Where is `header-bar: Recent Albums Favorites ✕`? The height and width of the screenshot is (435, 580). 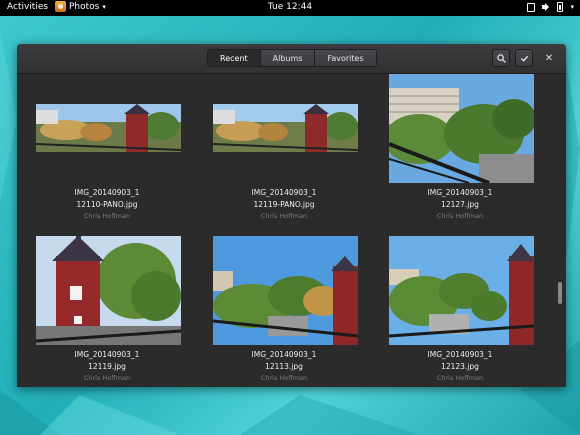 header-bar: Recent Albums Favorites ✕ is located at coordinates (291, 59).